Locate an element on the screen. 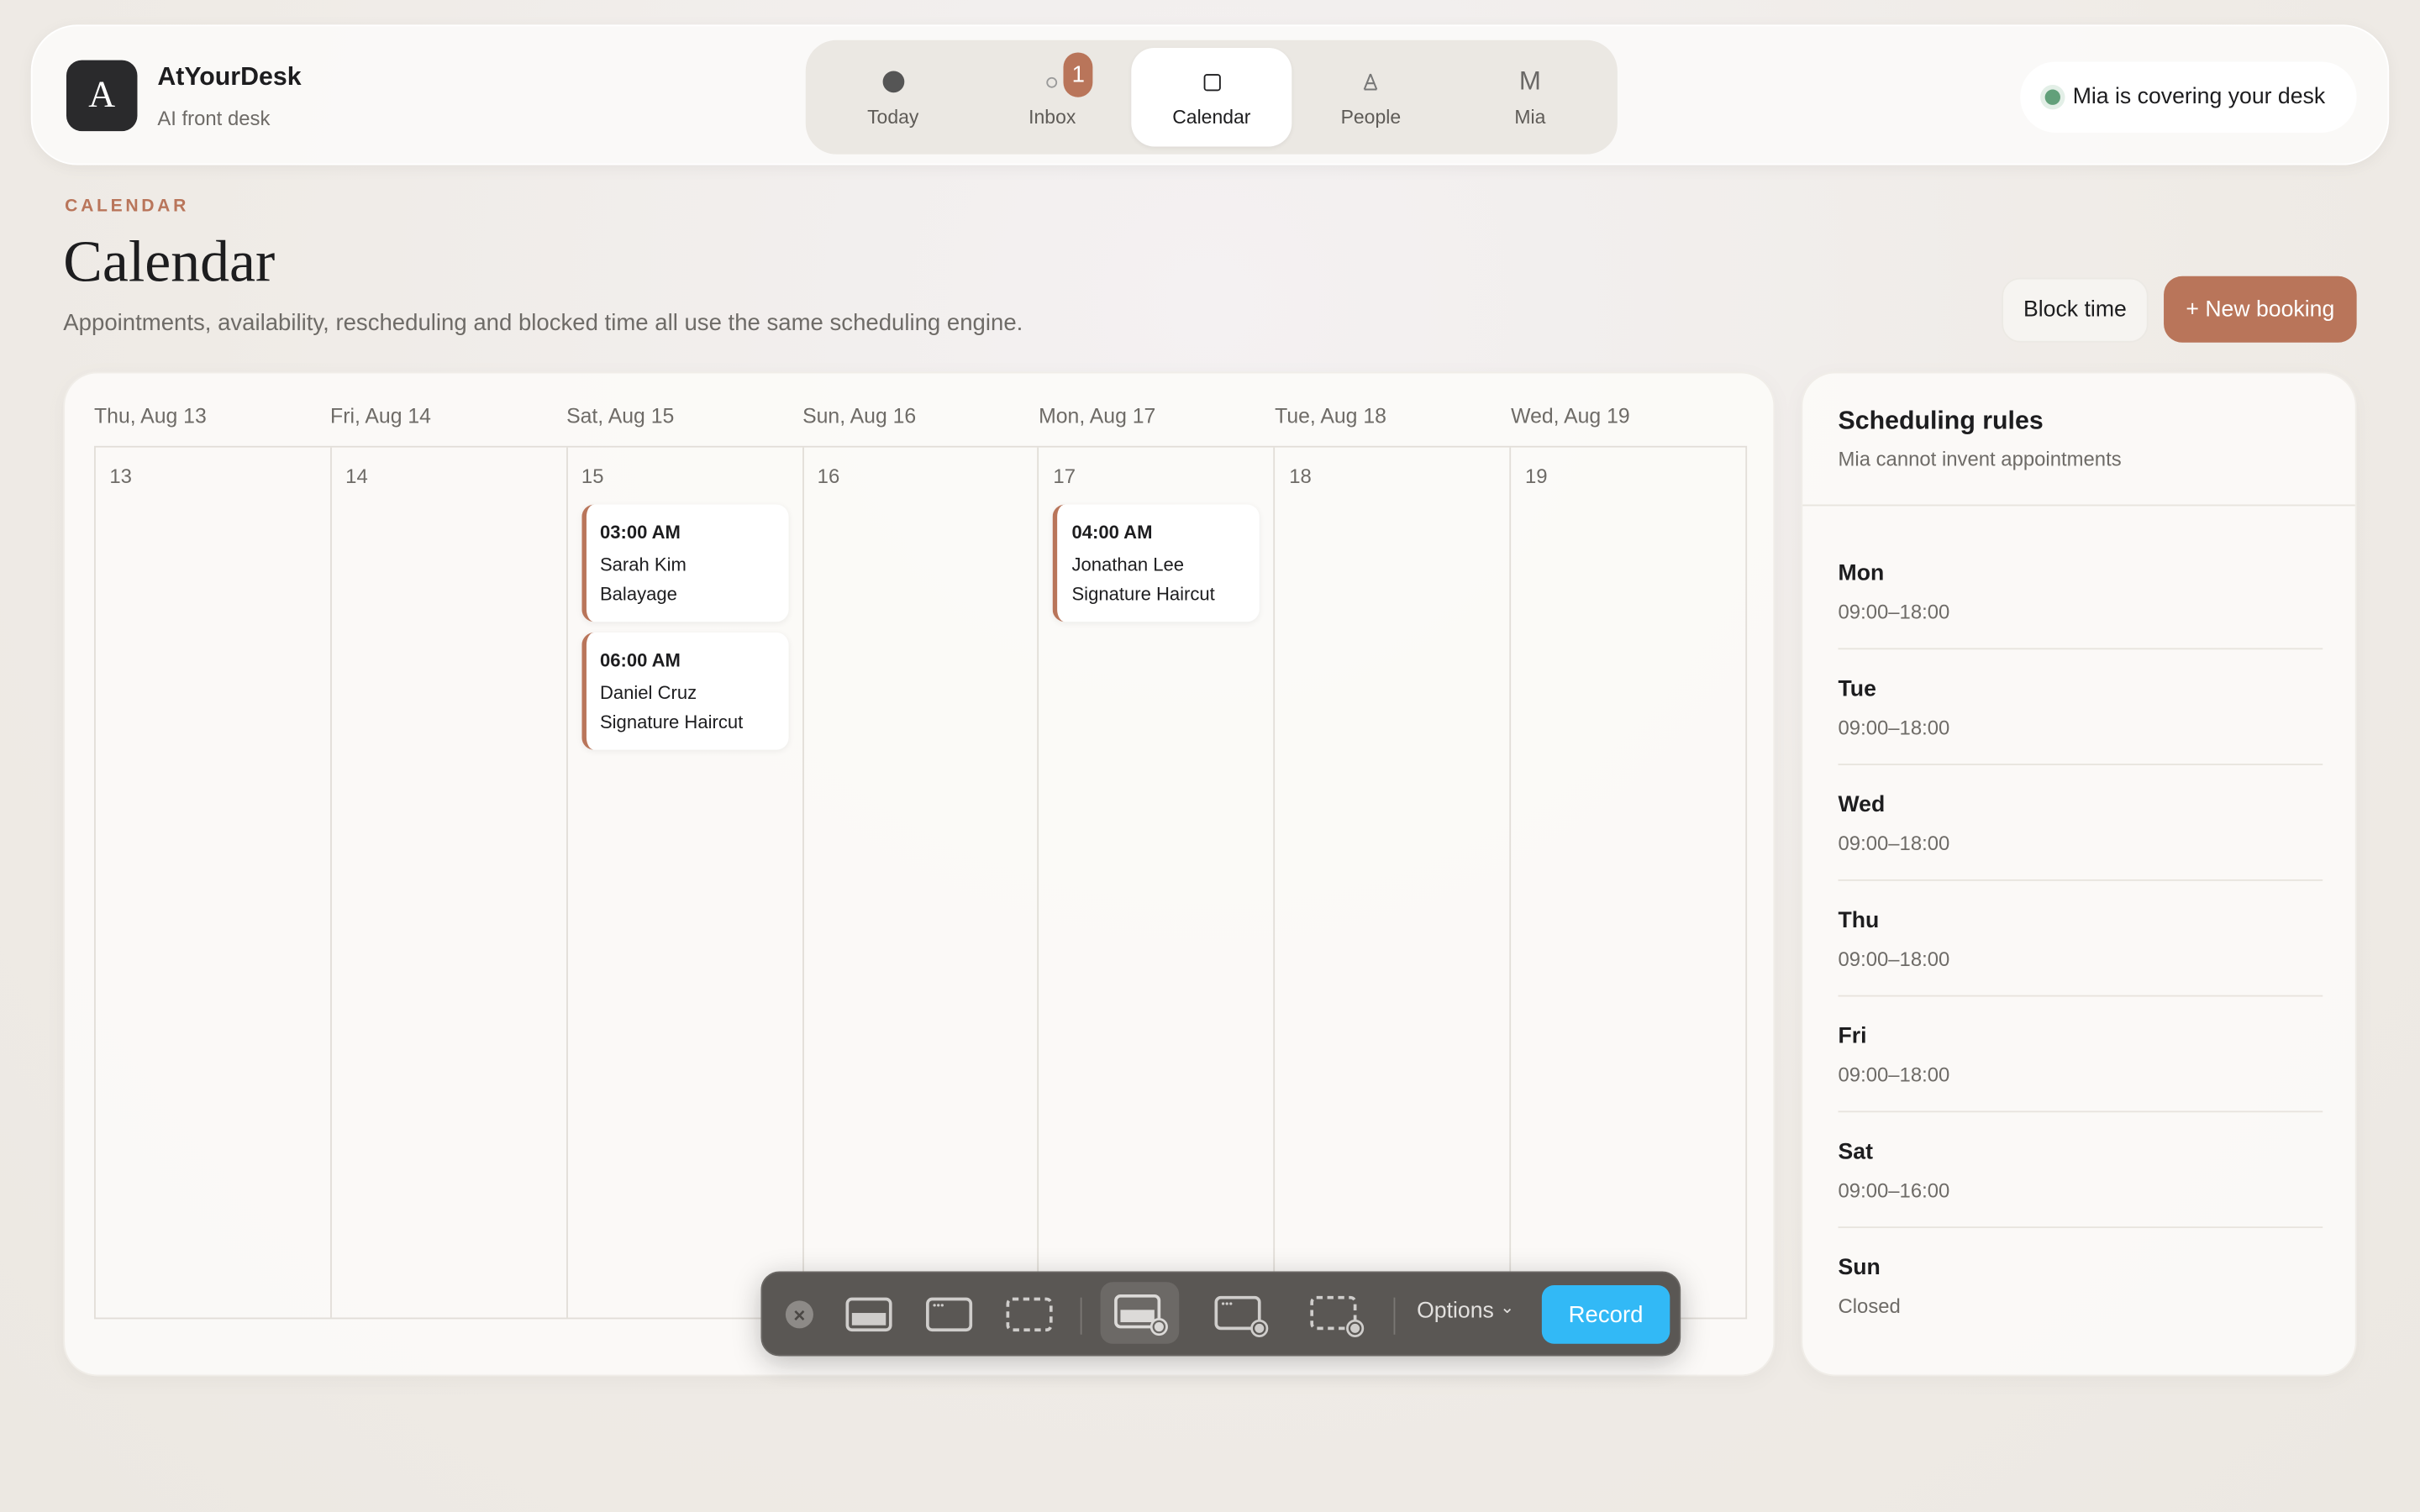 This screenshot has width=2420, height=1512. appointment-card: 04:00 AM Jonathan Lee Signature Haircut is located at coordinates (1156, 563).